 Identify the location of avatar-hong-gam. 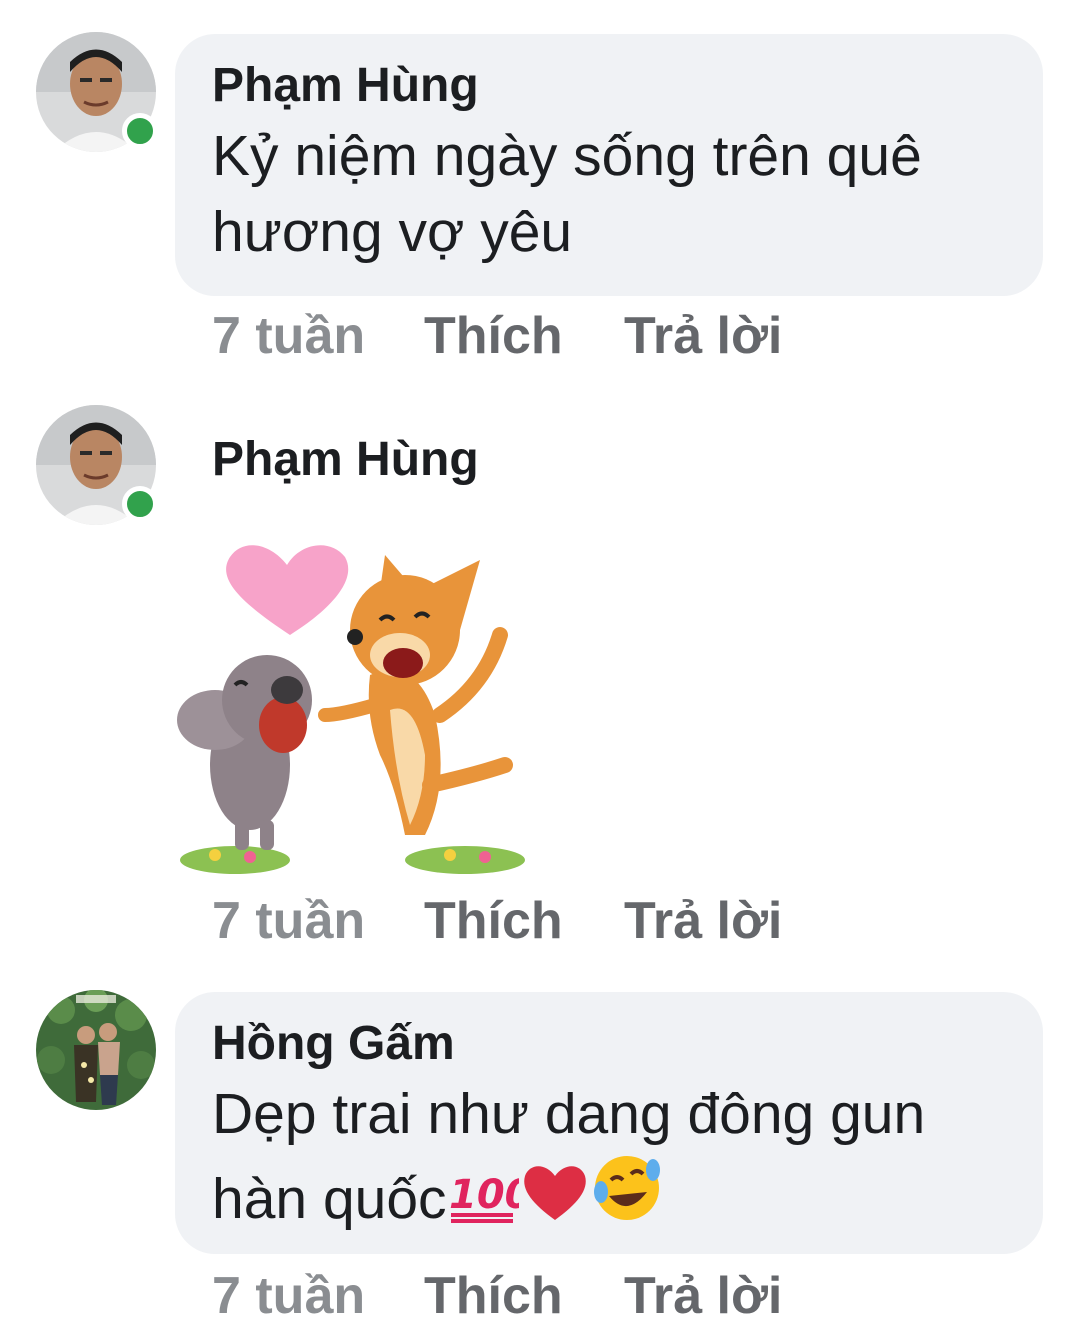
(96, 1050).